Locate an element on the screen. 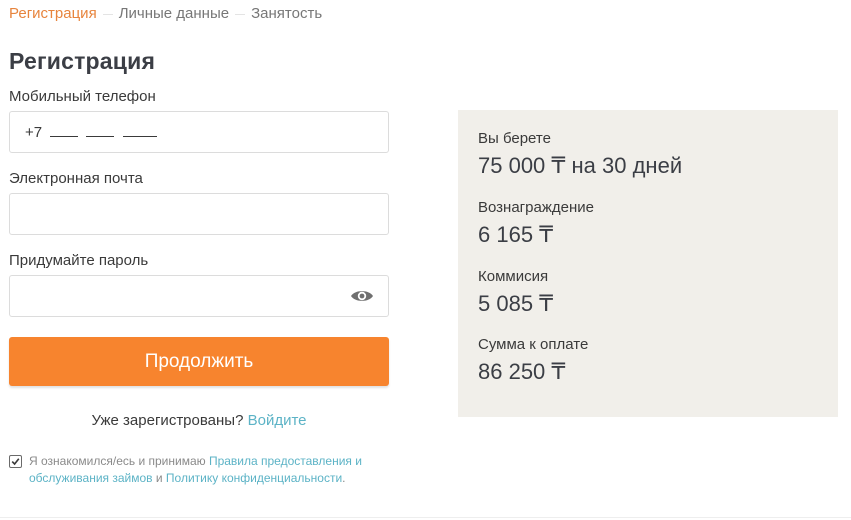  footer-divider is located at coordinates (425, 517).